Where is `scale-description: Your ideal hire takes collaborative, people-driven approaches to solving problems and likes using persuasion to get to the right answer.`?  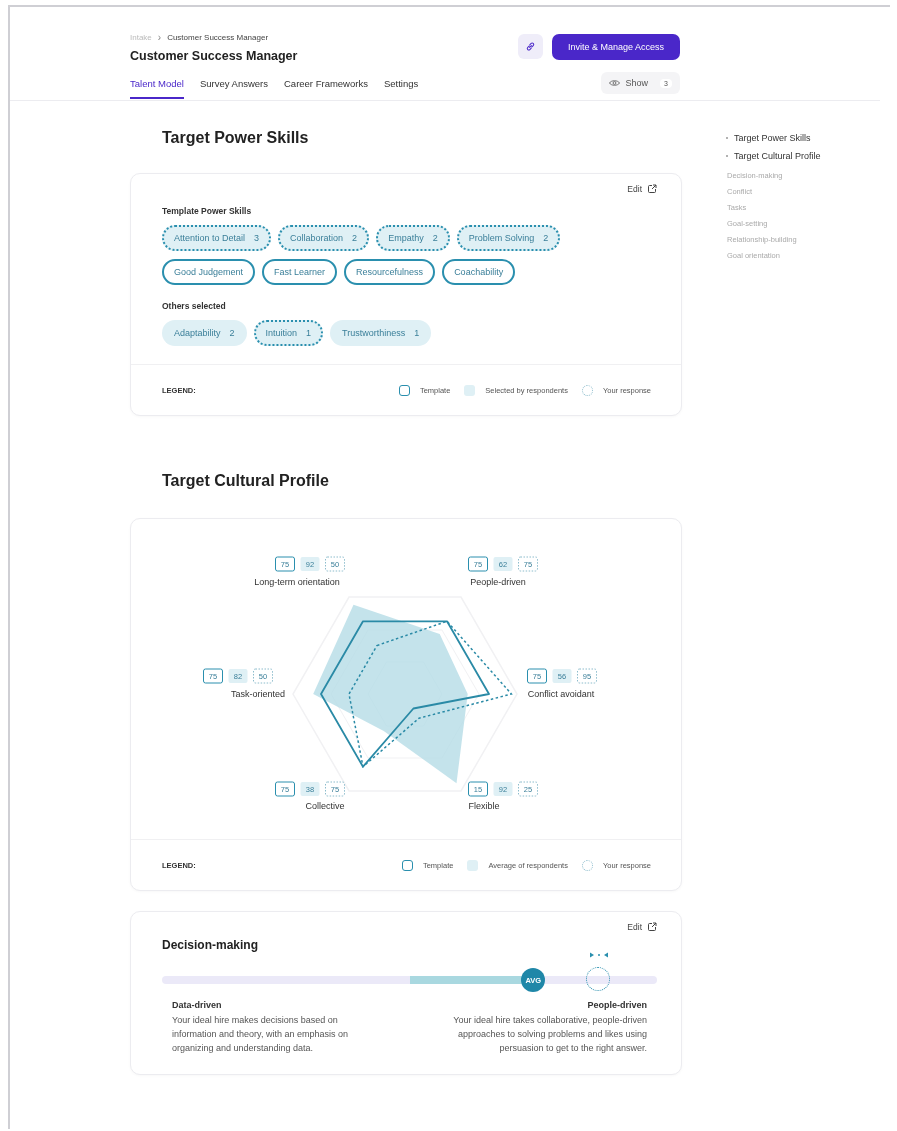 scale-description: Your ideal hire takes collaborative, people-driven approaches to solving problems and likes using persuasion to get to the right answer. is located at coordinates (549, 1034).